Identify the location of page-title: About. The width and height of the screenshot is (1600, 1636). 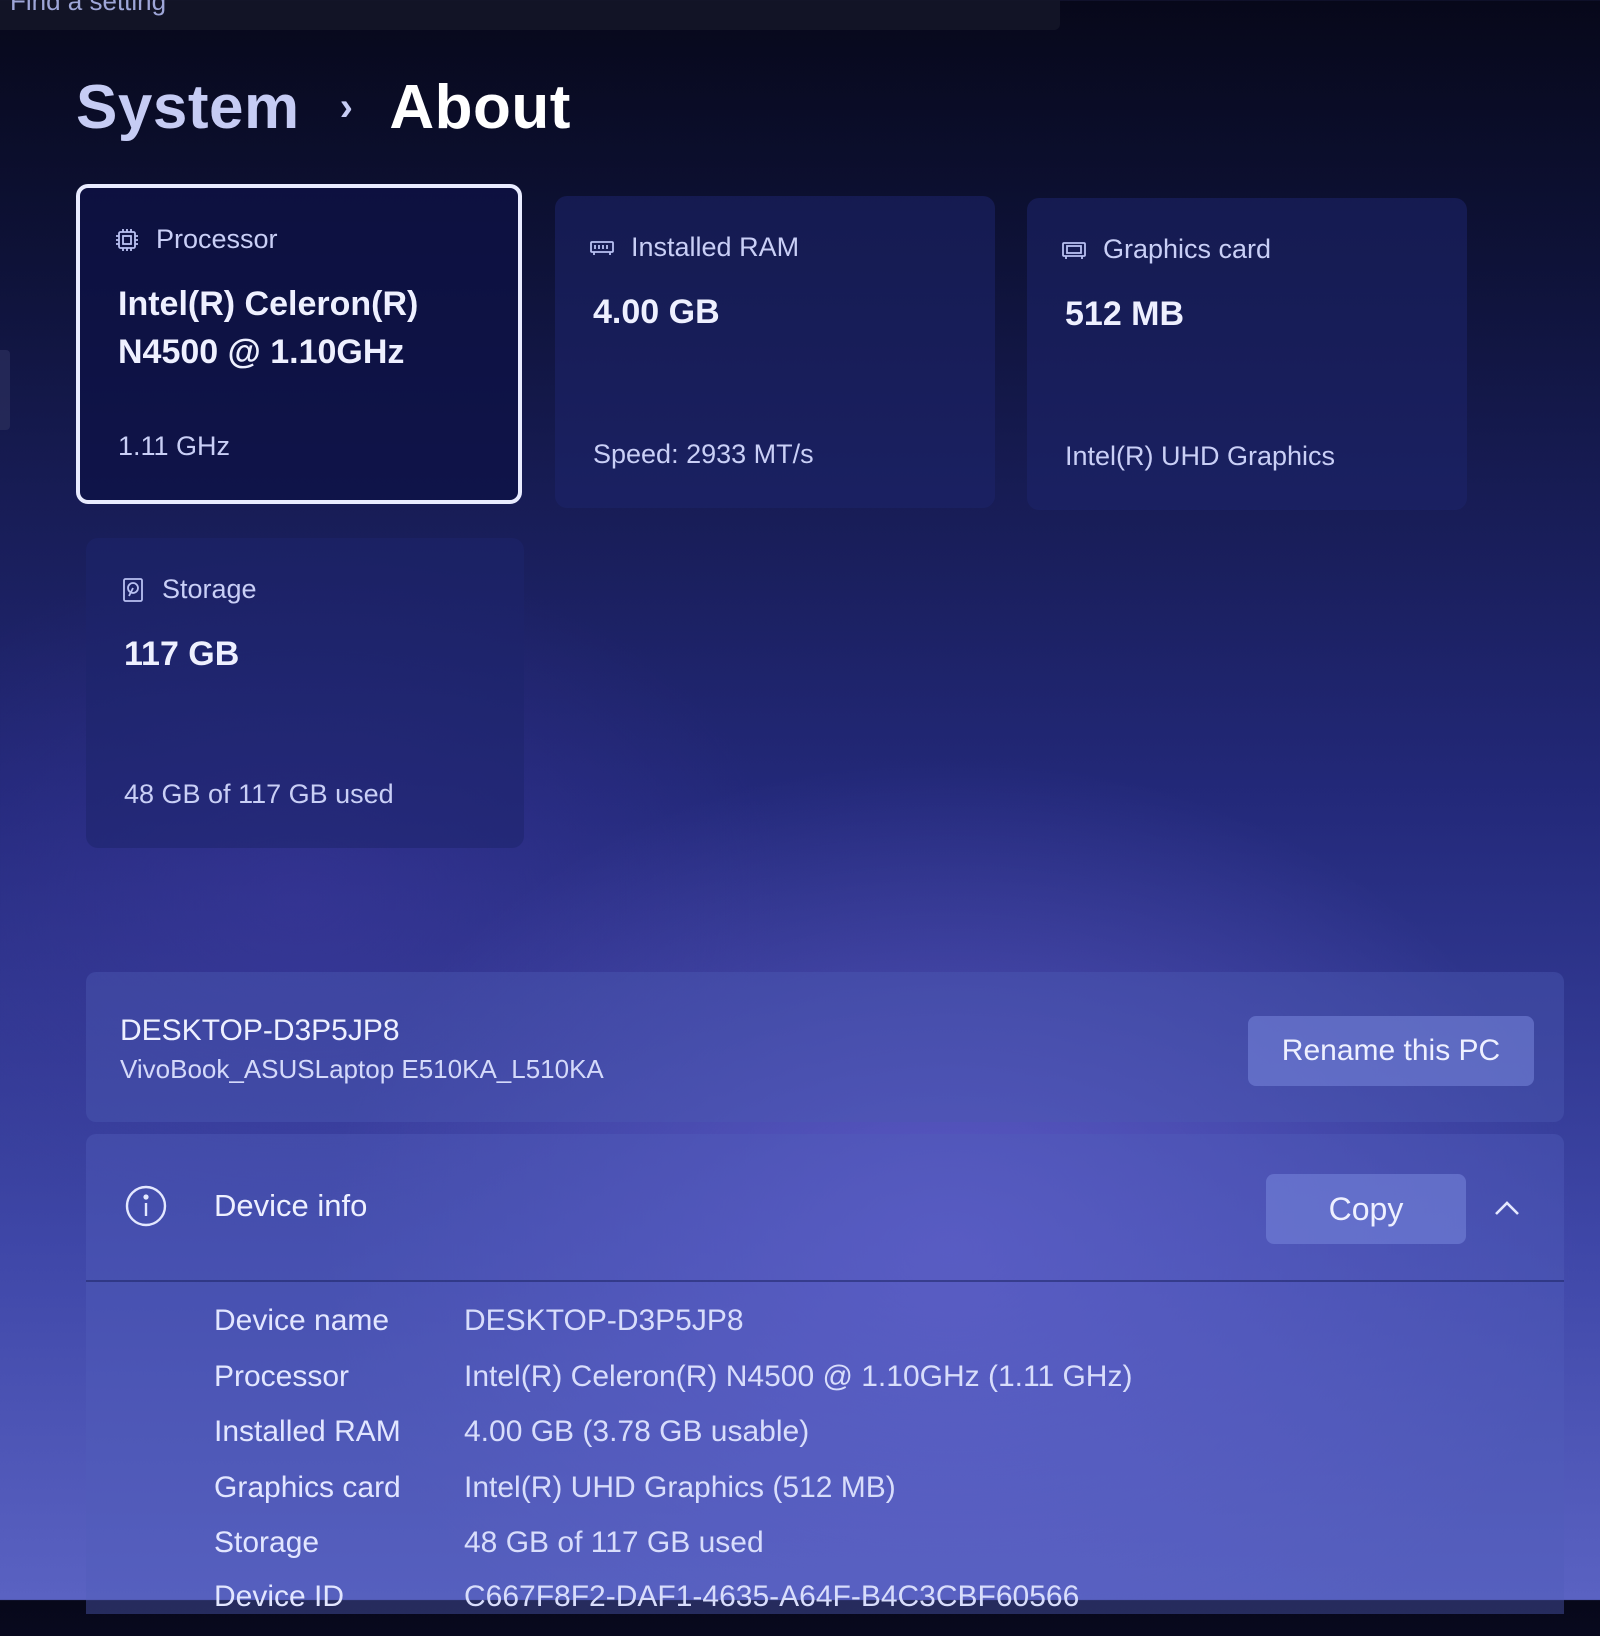
(480, 107).